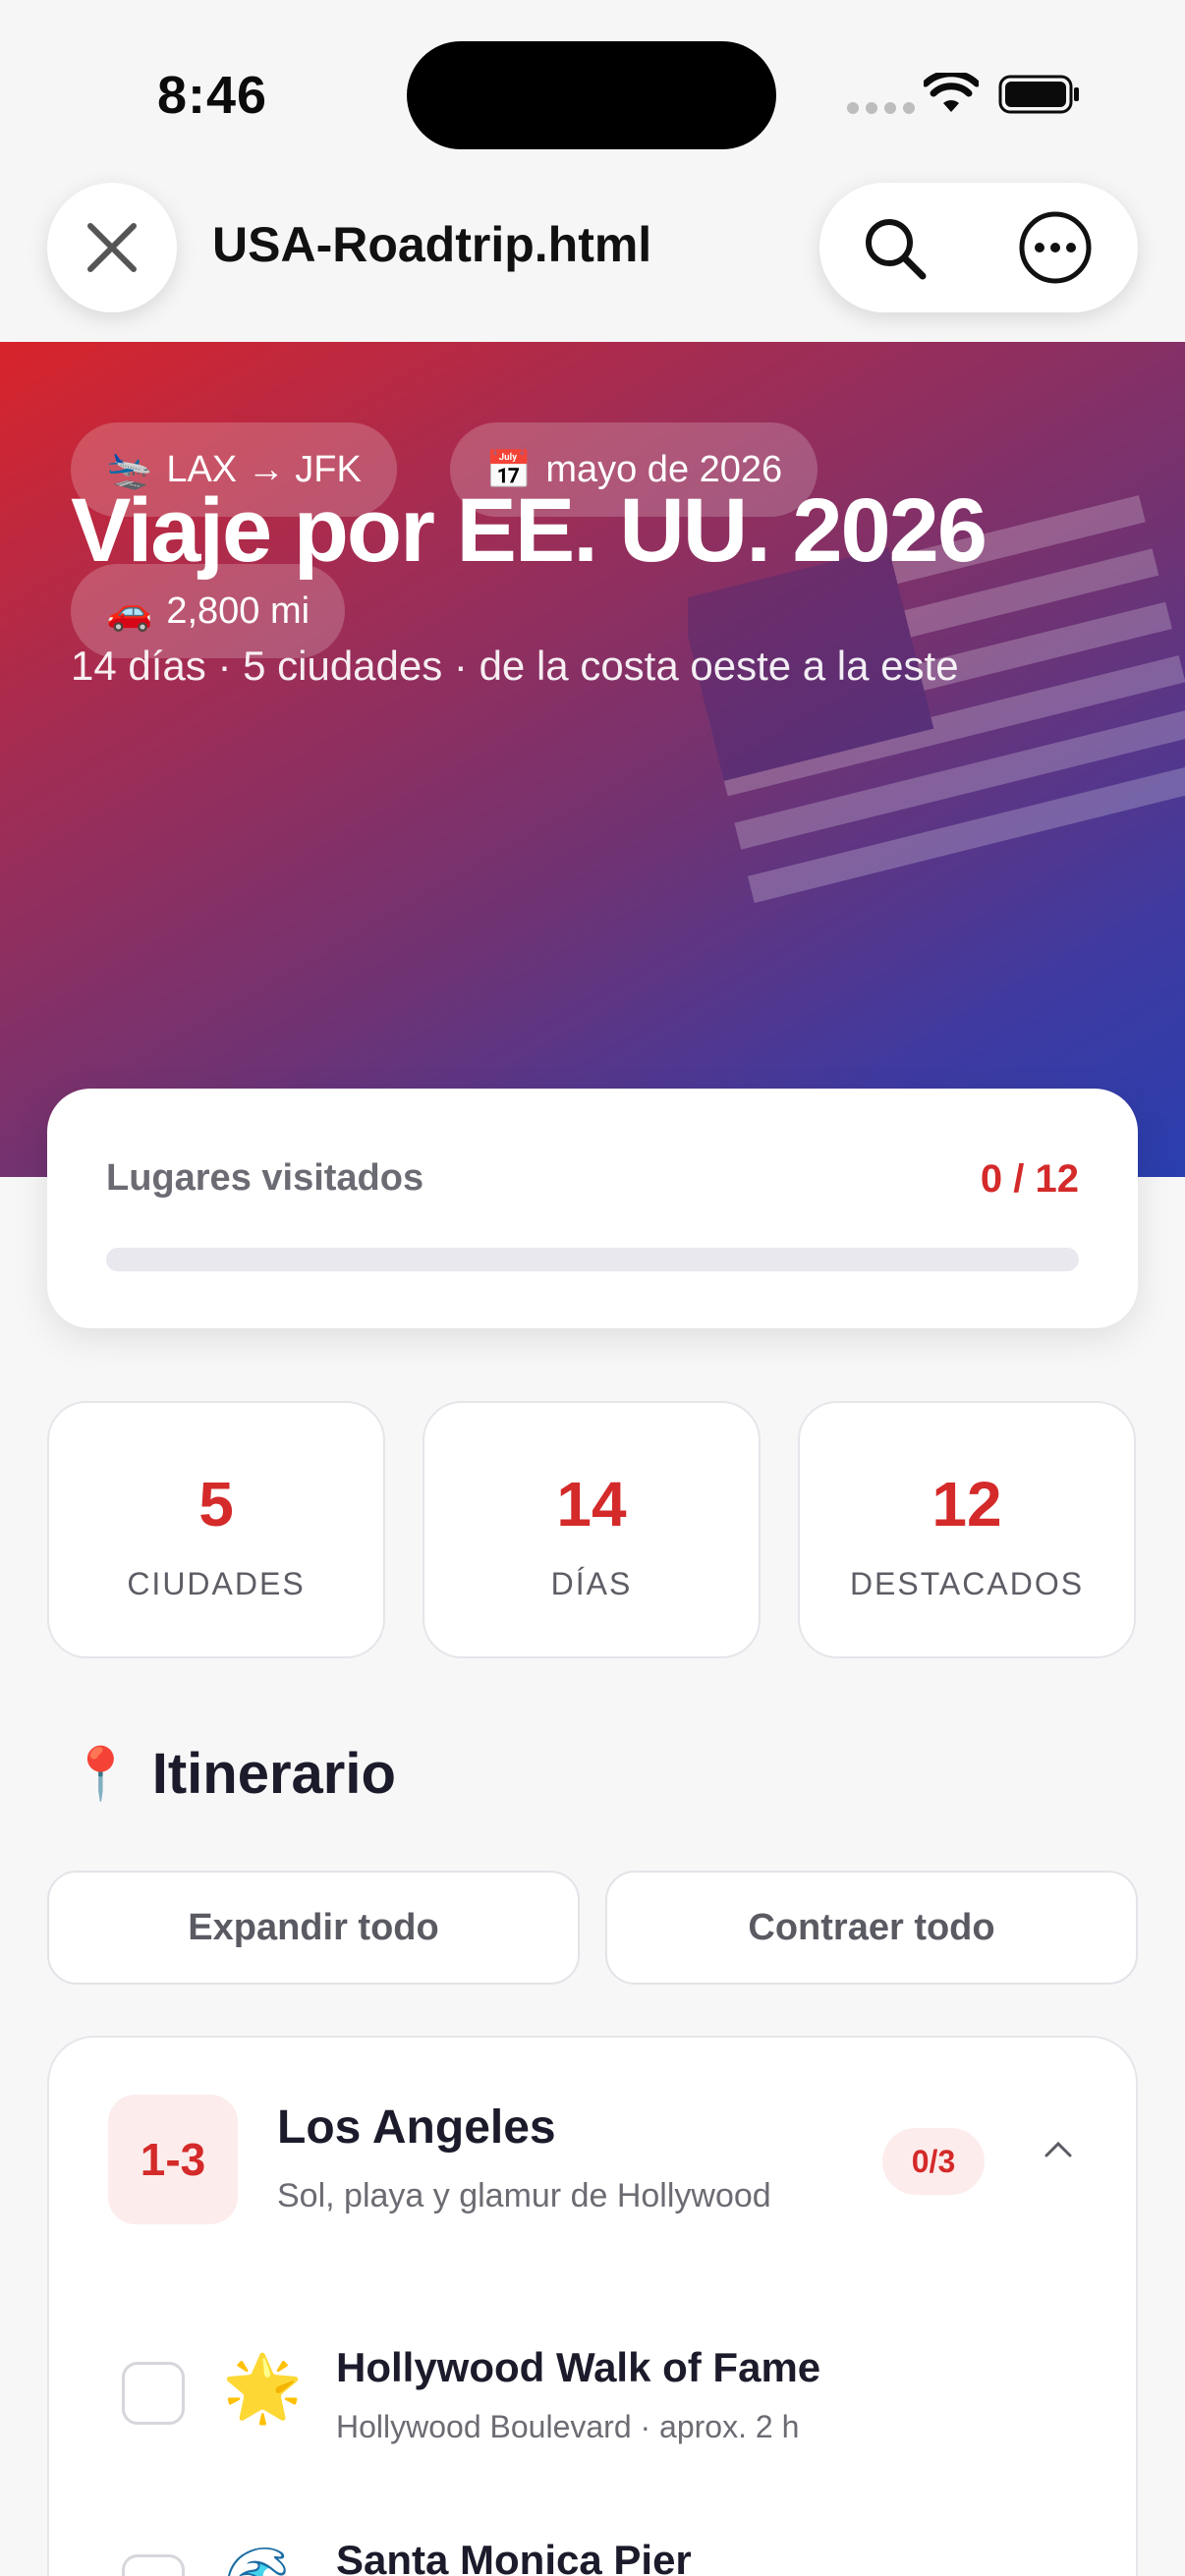  What do you see at coordinates (872, 1928) in the screenshot?
I see `collapse-all-button: Contraer todo` at bounding box center [872, 1928].